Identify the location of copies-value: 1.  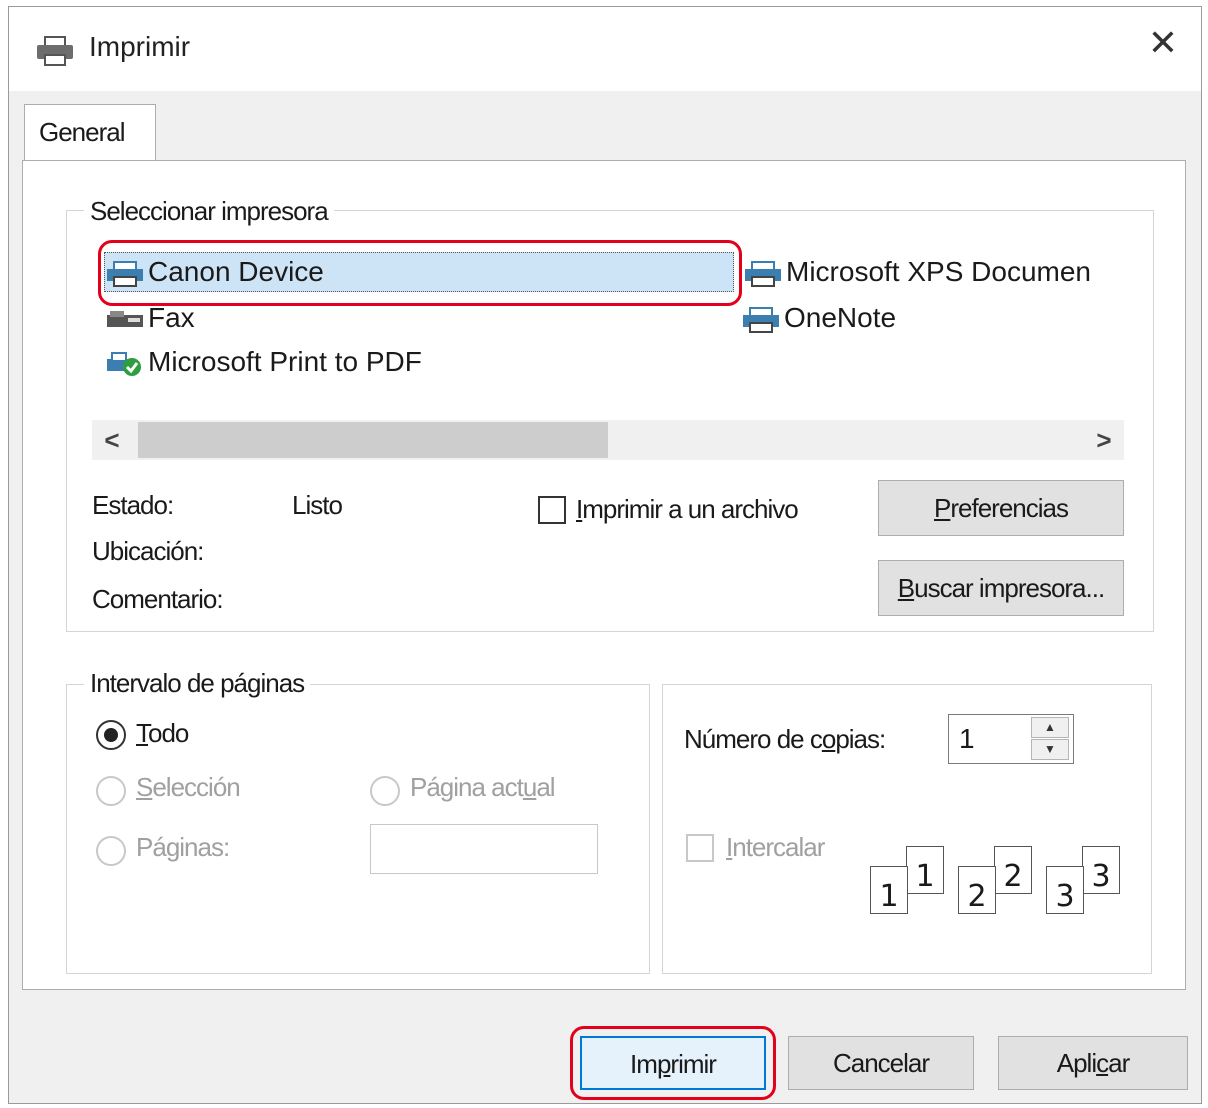
(967, 739).